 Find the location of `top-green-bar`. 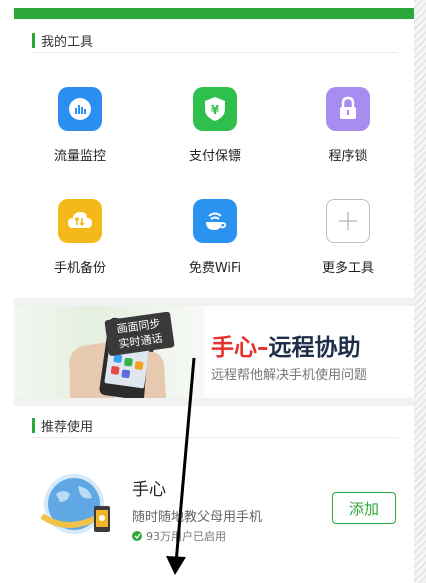

top-green-bar is located at coordinates (214, 13).